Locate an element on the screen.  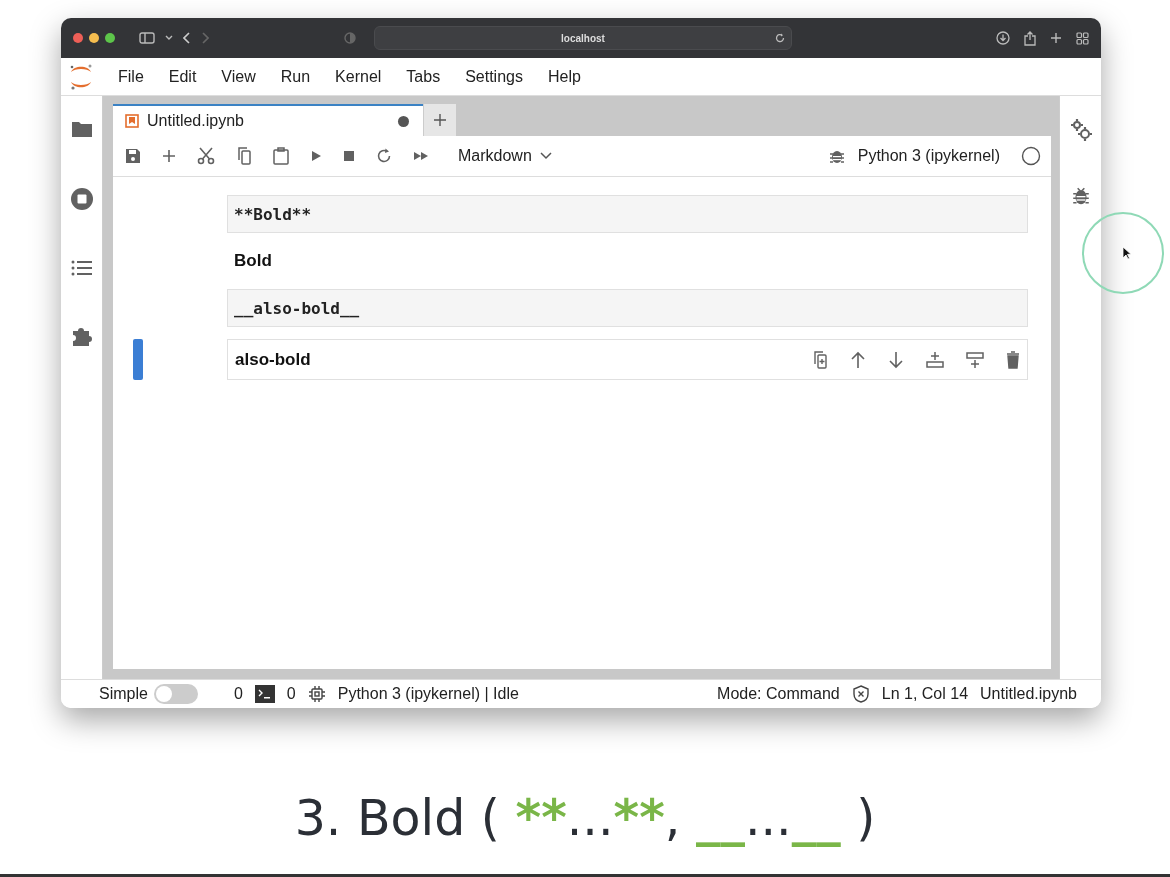
download-icon is located at coordinates (1003, 38).